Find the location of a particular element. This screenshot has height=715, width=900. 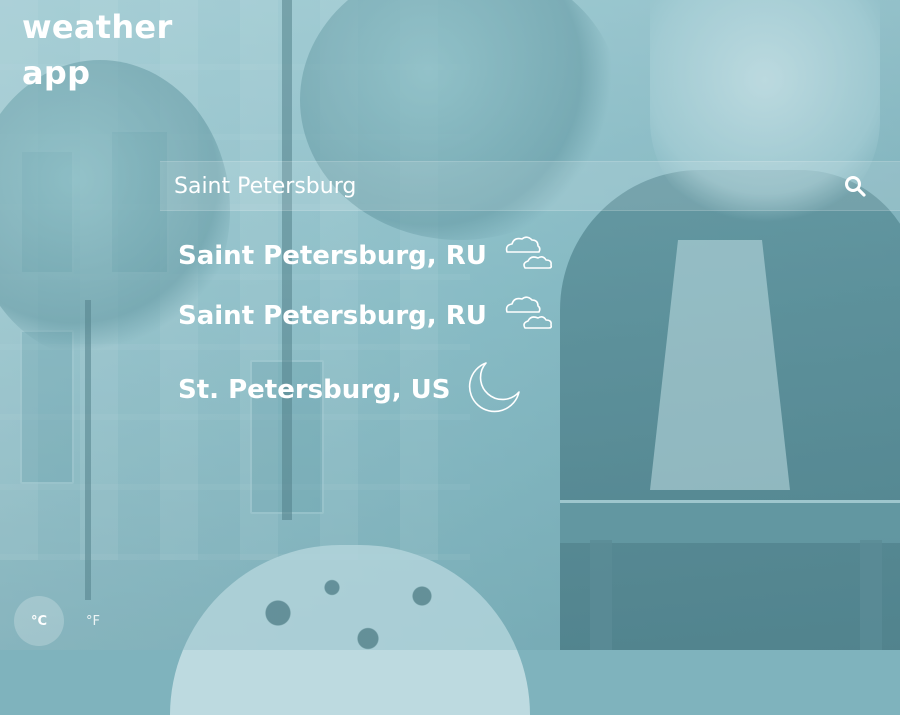

result-item: St. Petersburg, US is located at coordinates (366, 390).